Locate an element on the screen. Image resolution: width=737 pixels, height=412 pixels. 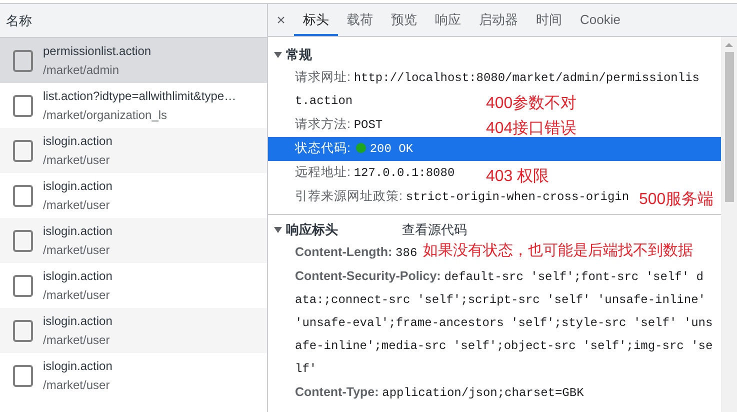
section-title: 常规 is located at coordinates (299, 55).